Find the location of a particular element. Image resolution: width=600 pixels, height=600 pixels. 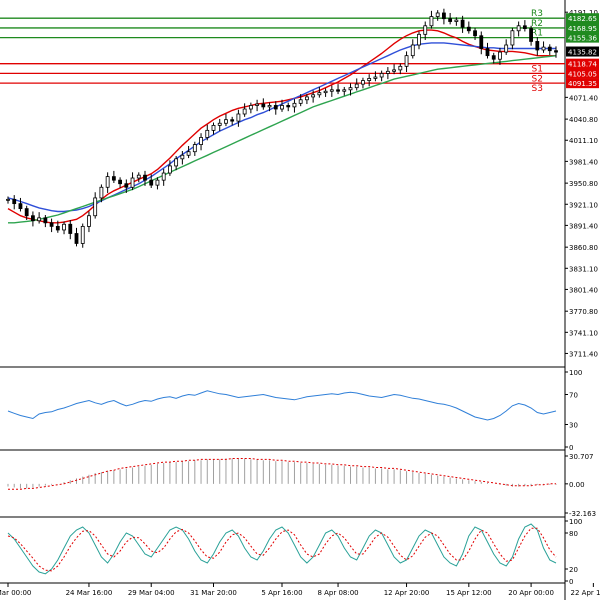

rsi-tick-label: 100 is located at coordinates (575, 373).